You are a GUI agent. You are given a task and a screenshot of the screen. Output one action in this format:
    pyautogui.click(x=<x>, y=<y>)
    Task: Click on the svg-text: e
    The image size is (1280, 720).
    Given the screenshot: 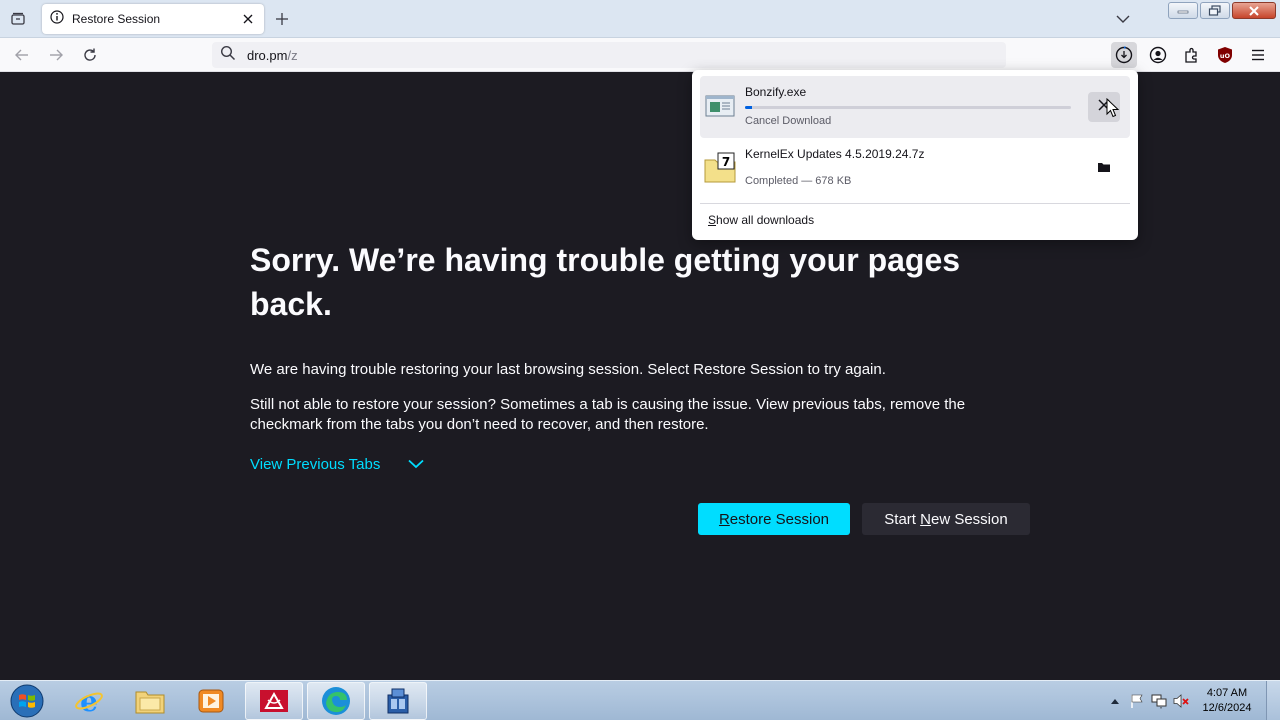 What is the action you would take?
    pyautogui.click(x=89, y=701)
    